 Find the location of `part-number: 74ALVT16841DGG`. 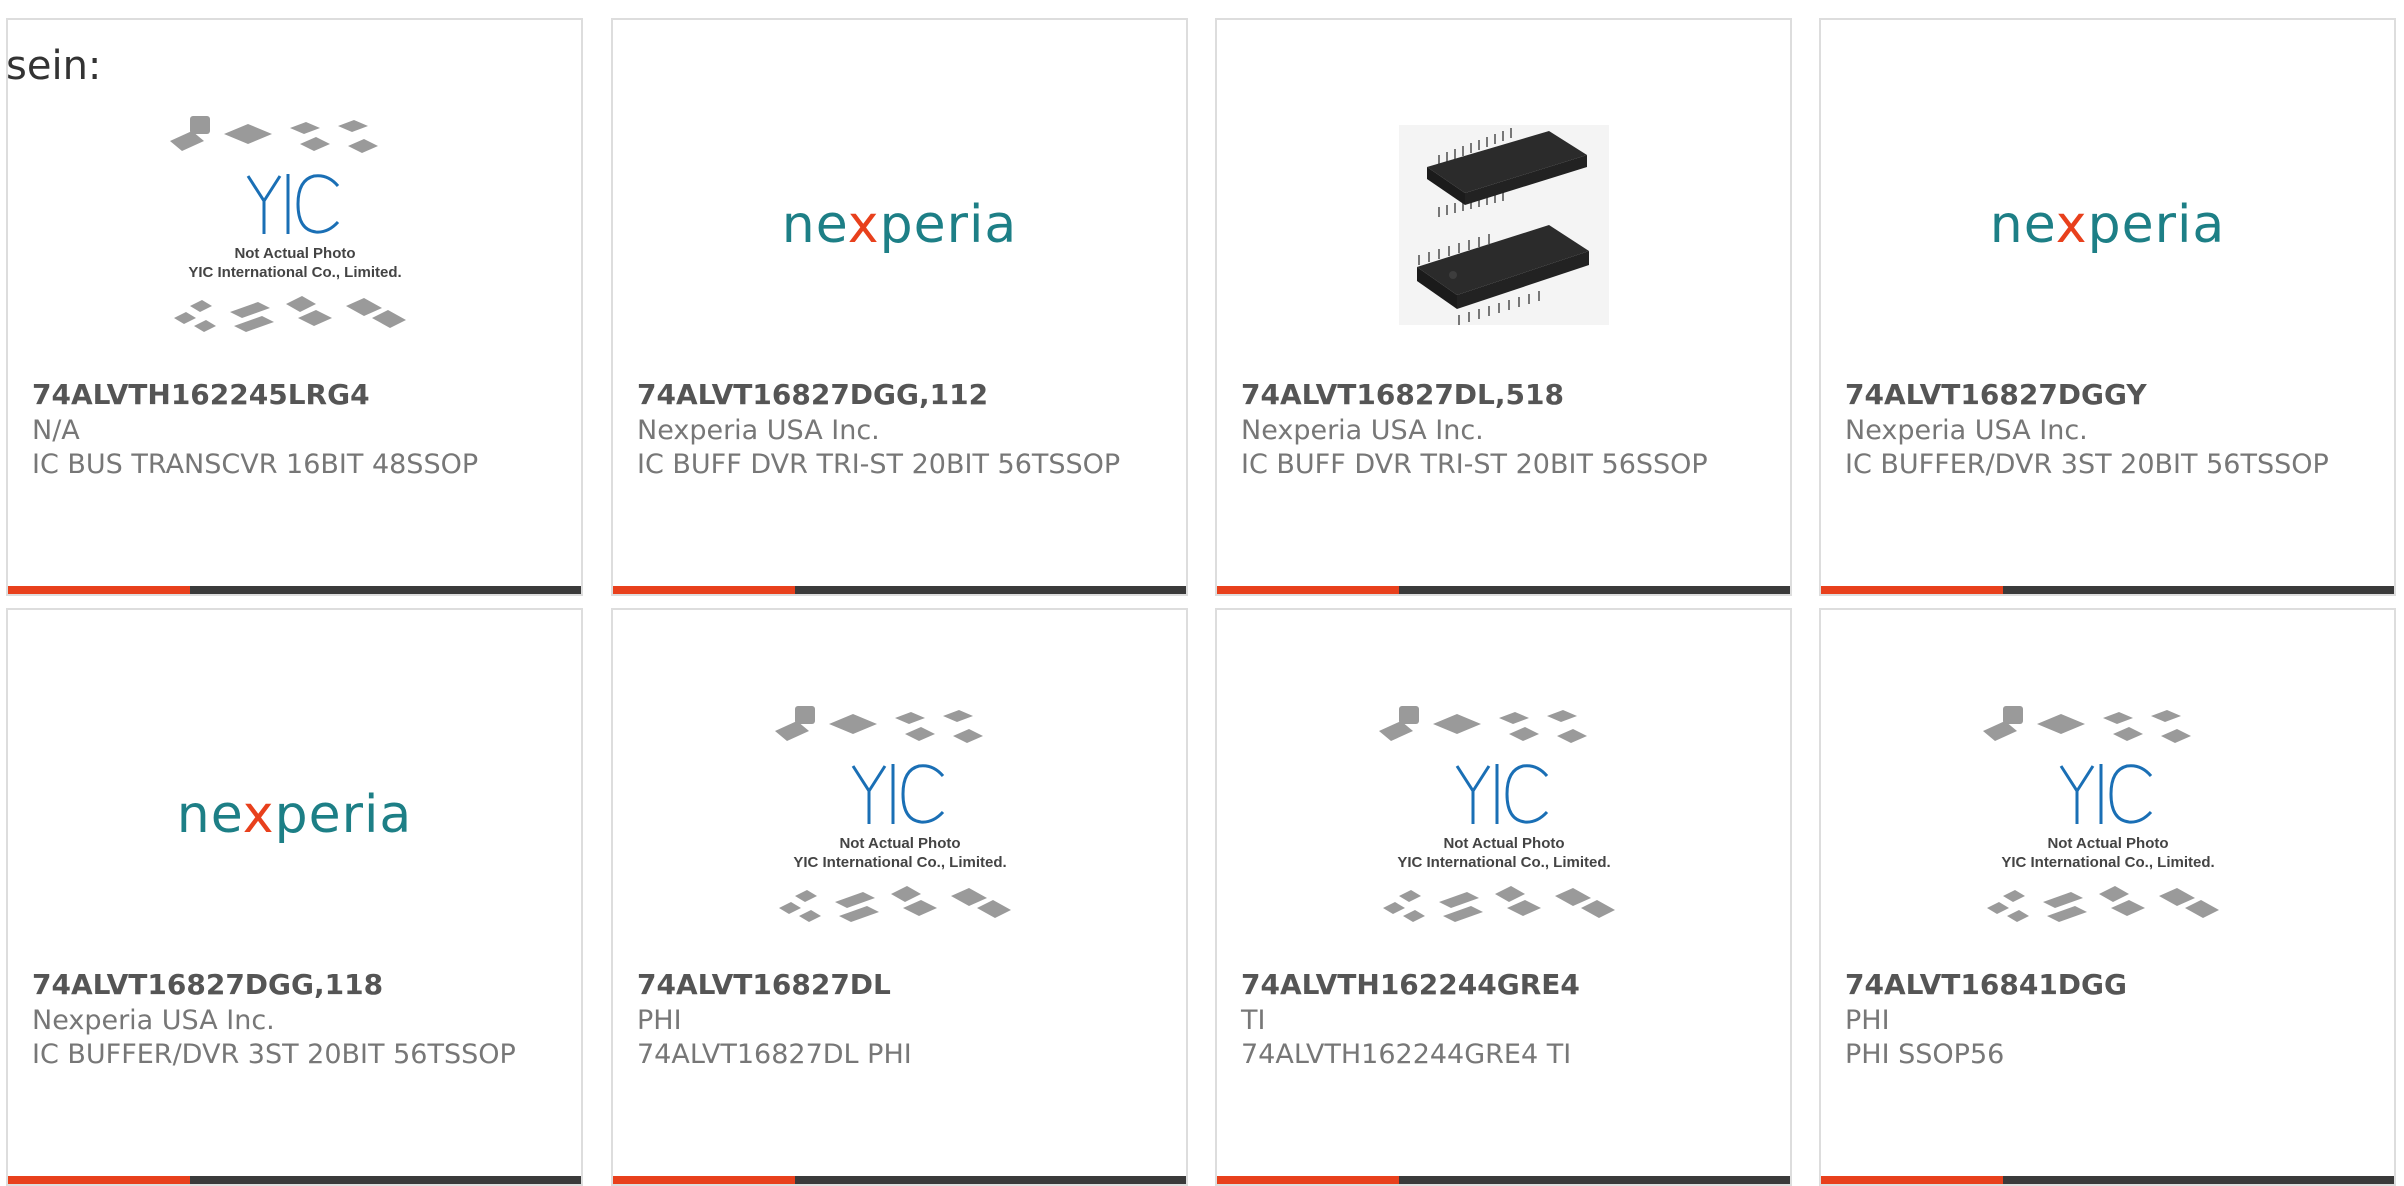

part-number: 74ALVT16841DGG is located at coordinates (1986, 985).